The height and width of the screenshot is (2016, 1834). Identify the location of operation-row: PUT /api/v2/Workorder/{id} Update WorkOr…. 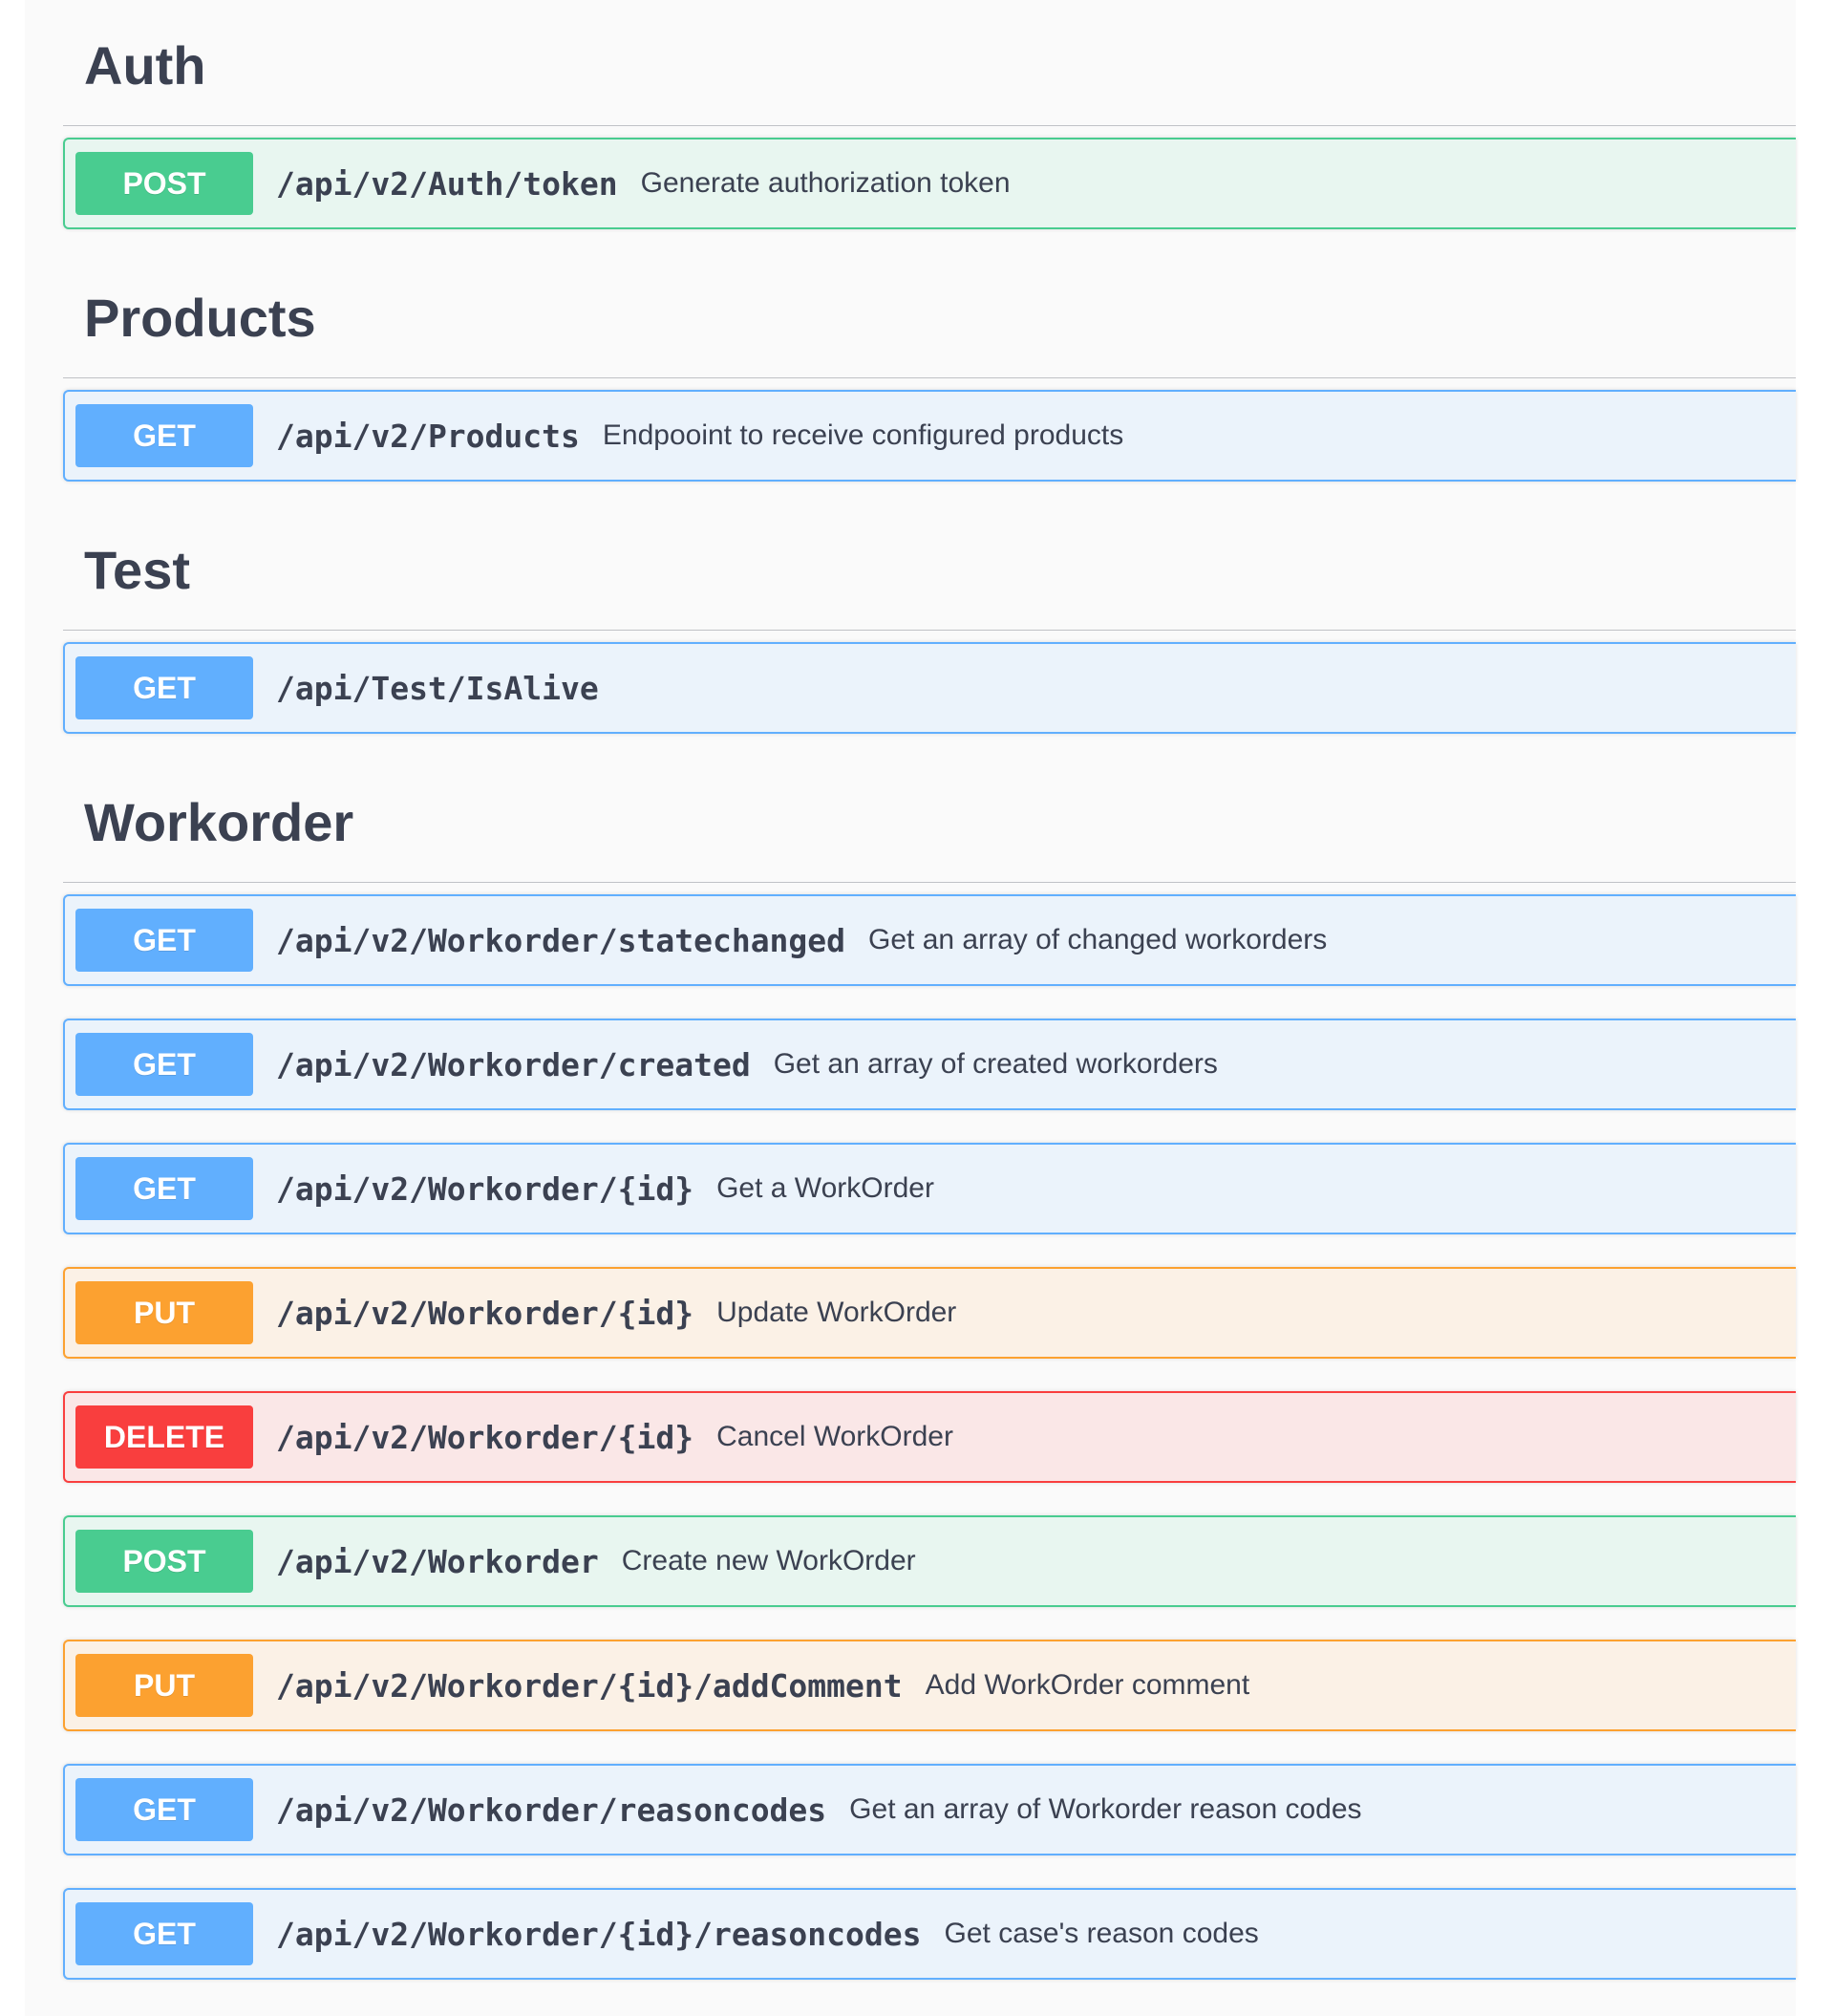
(929, 1313).